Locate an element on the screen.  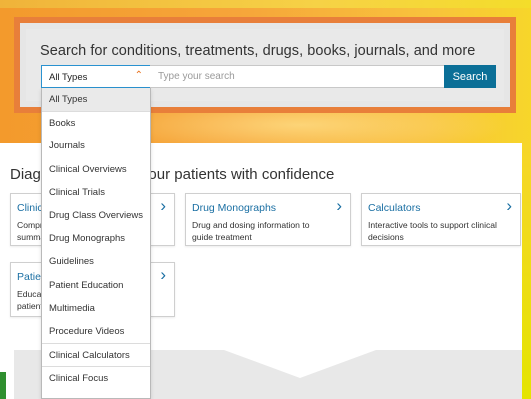
dropdown-item-guidelines: Guidelines is located at coordinates (96, 261).